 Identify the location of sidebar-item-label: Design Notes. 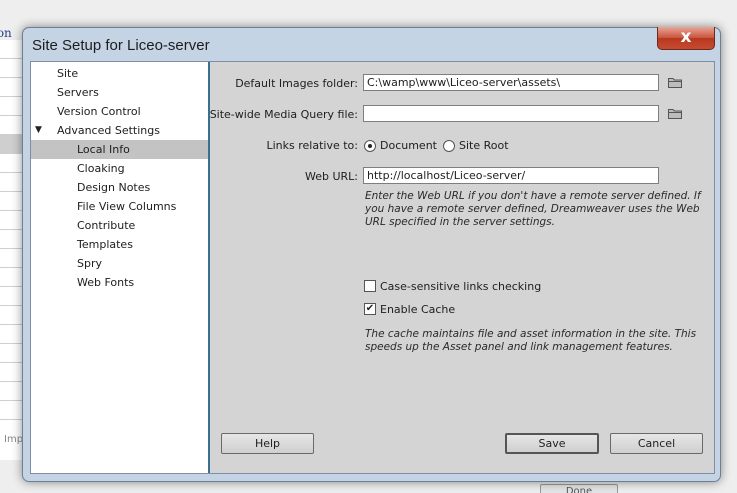
(114, 187).